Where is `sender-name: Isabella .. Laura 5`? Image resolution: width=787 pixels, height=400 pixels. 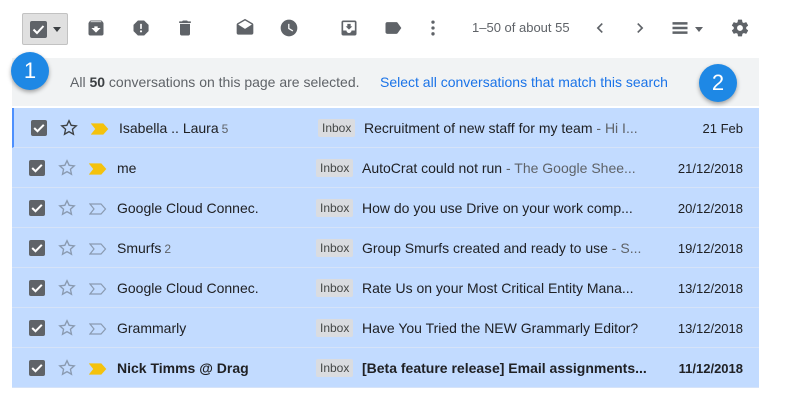 sender-name: Isabella .. Laura 5 is located at coordinates (174, 128).